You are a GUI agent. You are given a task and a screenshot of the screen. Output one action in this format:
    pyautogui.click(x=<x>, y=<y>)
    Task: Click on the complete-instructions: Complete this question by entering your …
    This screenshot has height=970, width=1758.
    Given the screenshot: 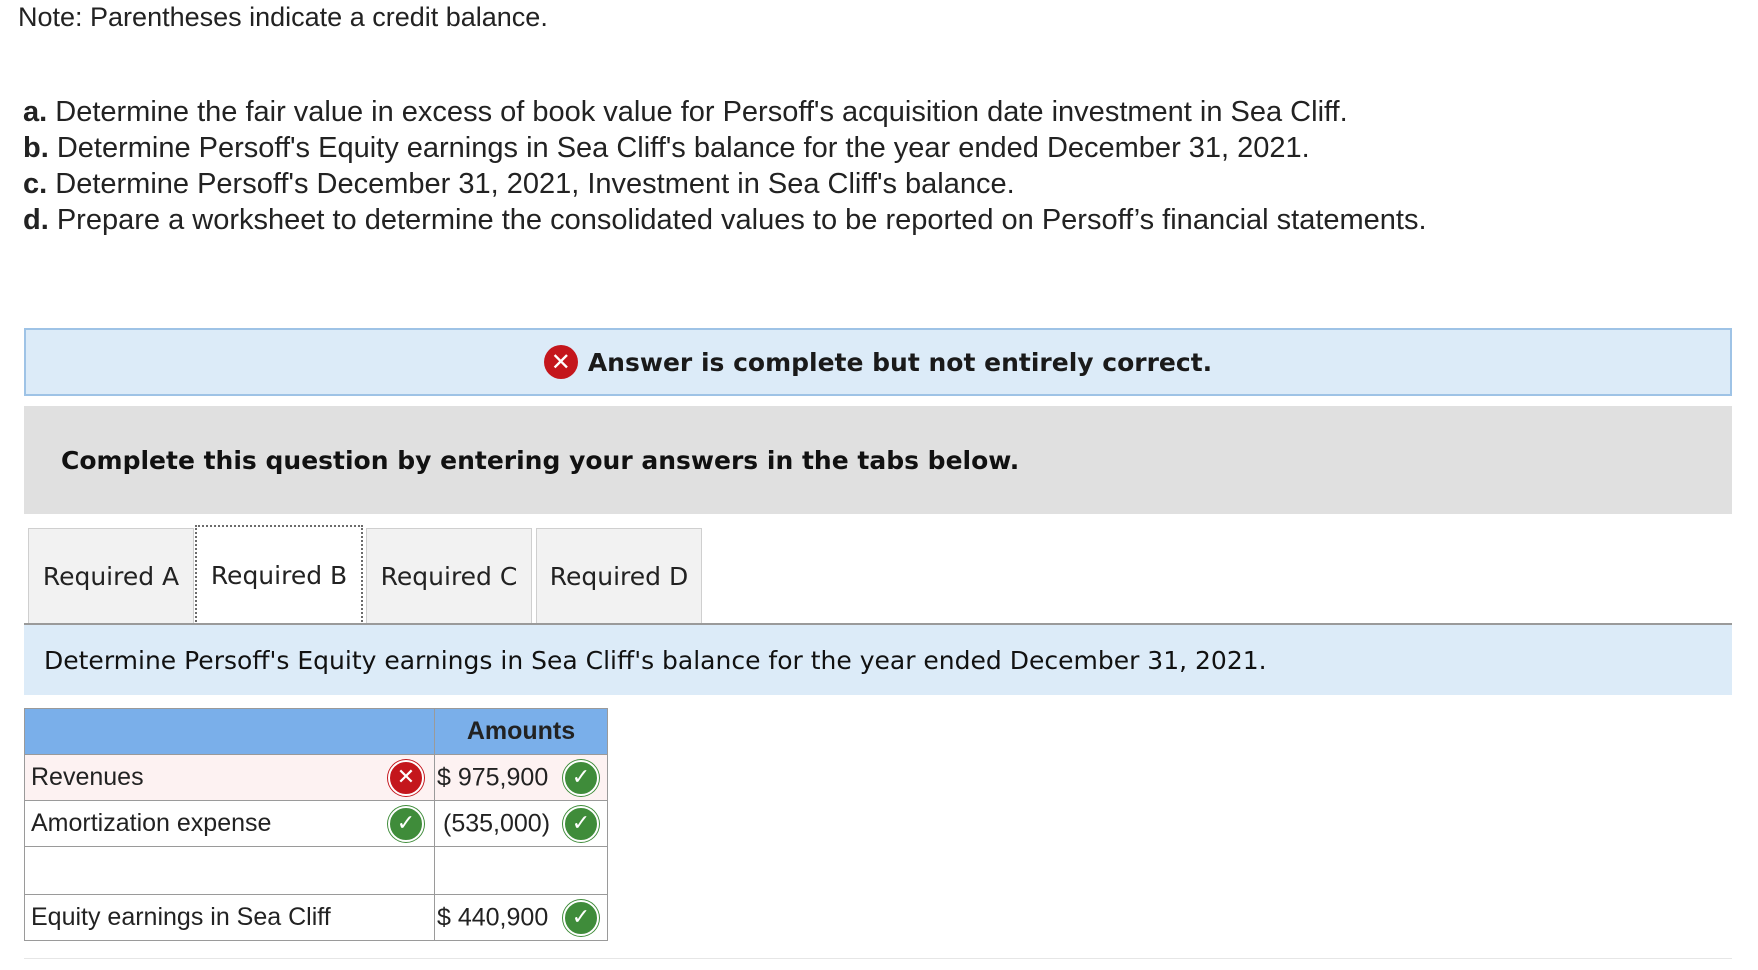 What is the action you would take?
    pyautogui.click(x=878, y=460)
    